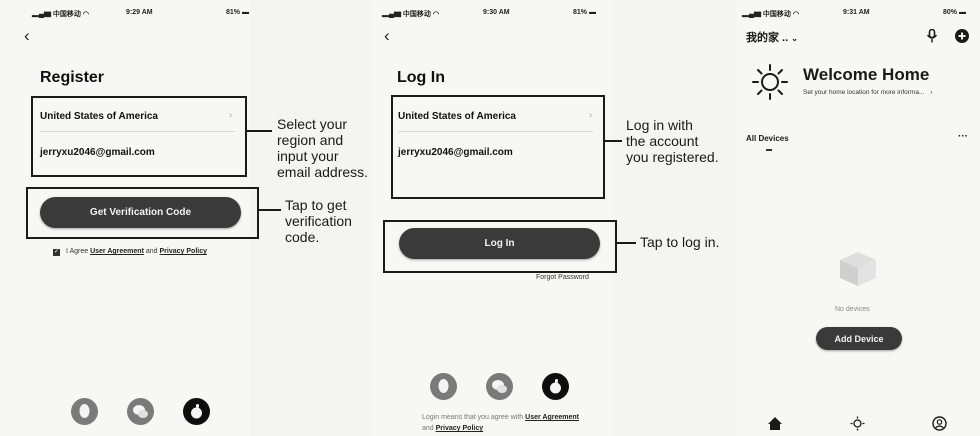 The height and width of the screenshot is (436, 980). What do you see at coordinates (858, 270) in the screenshot?
I see `empty-box-icon` at bounding box center [858, 270].